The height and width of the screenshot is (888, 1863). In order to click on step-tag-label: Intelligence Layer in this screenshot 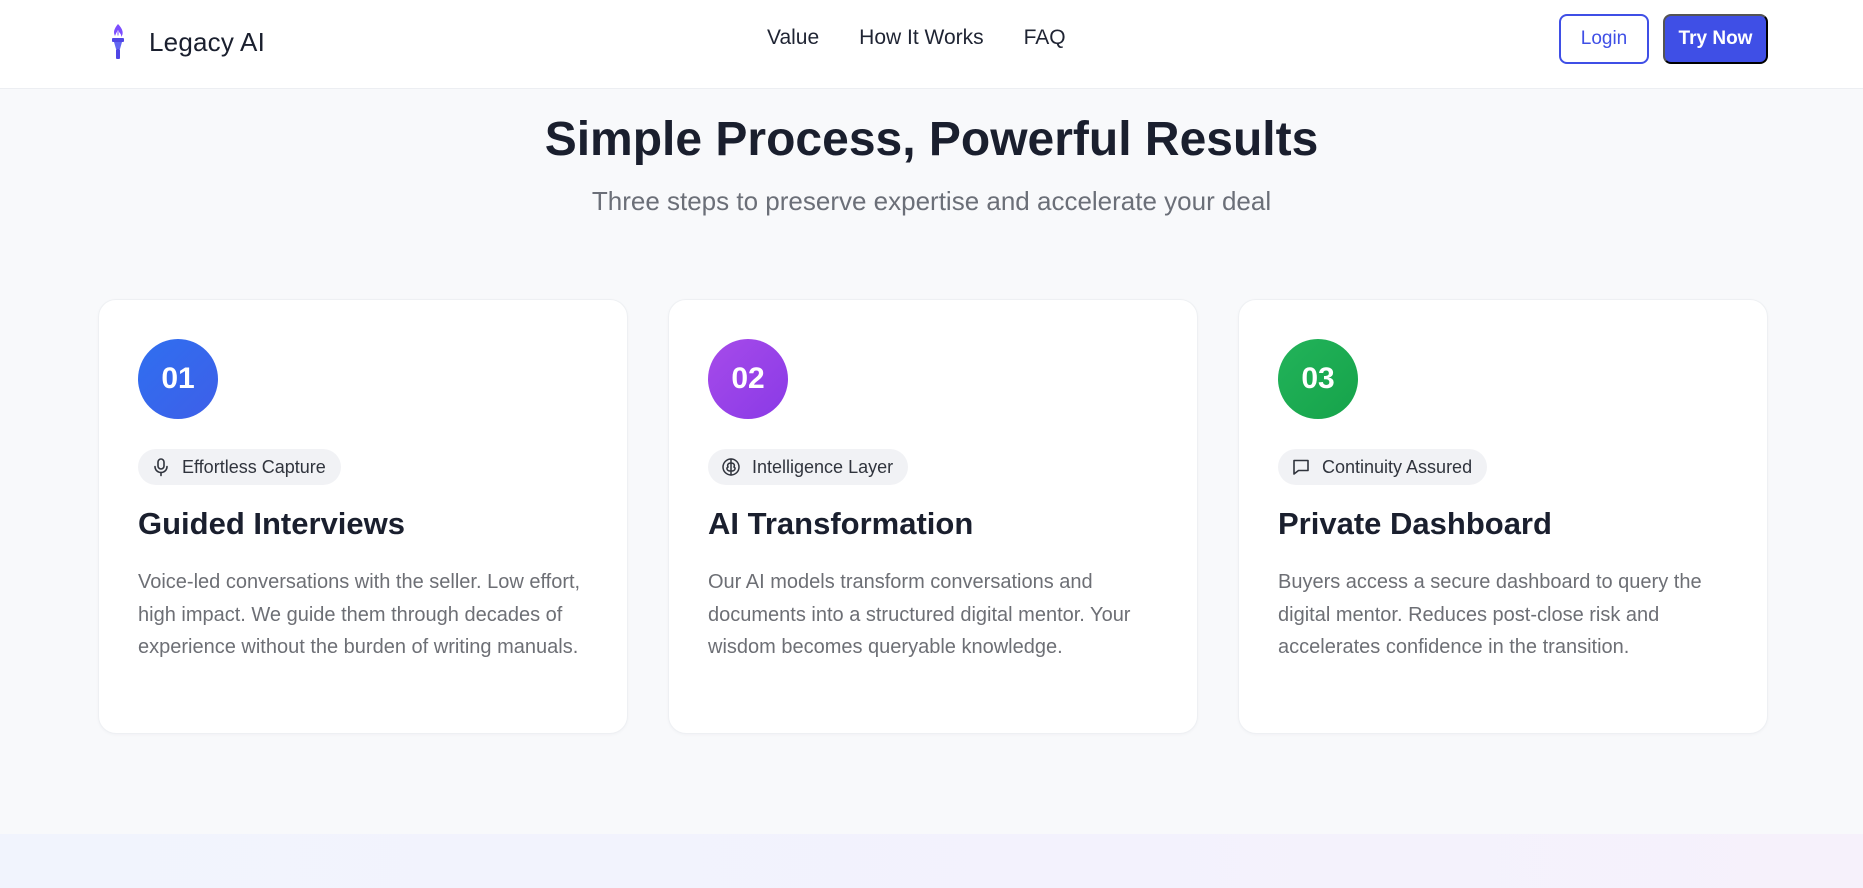, I will do `click(823, 466)`.